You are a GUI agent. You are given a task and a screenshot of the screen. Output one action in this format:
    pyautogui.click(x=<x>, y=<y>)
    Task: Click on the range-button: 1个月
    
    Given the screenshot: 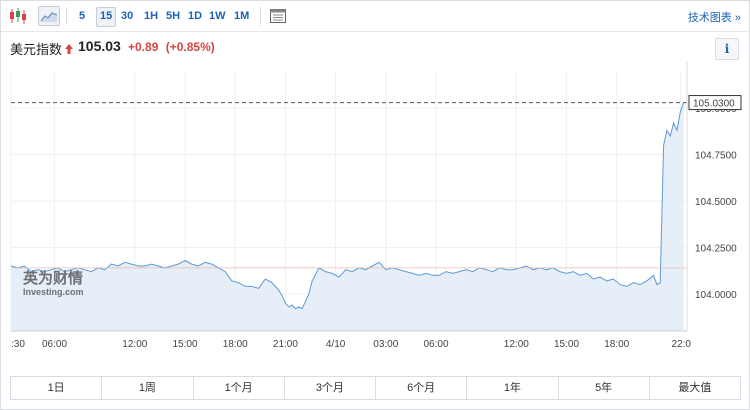 What is the action you would take?
    pyautogui.click(x=238, y=388)
    